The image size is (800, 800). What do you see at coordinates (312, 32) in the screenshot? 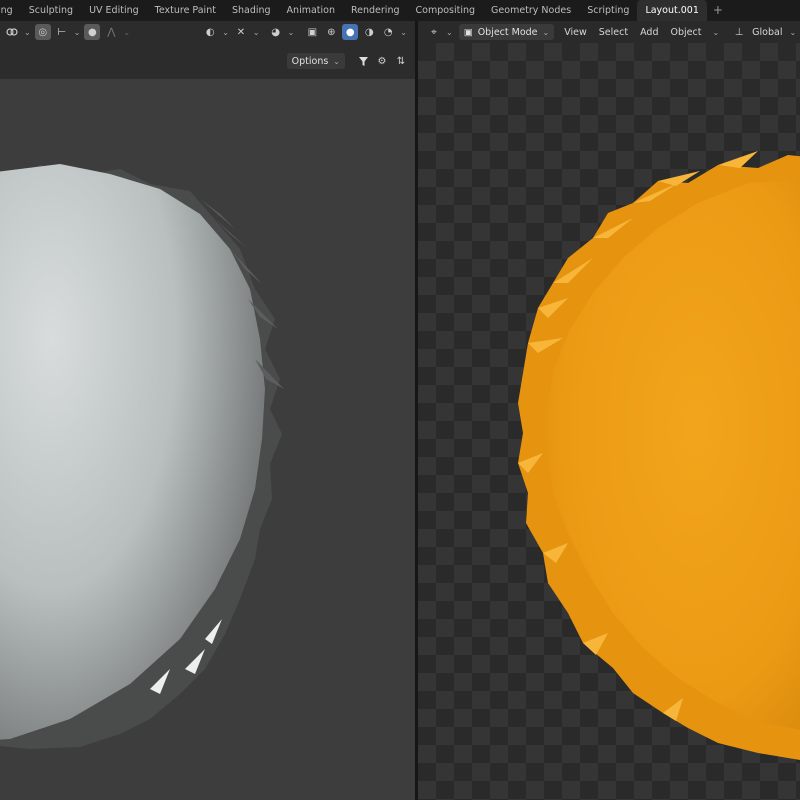
I see `xray-icon: ▣` at bounding box center [312, 32].